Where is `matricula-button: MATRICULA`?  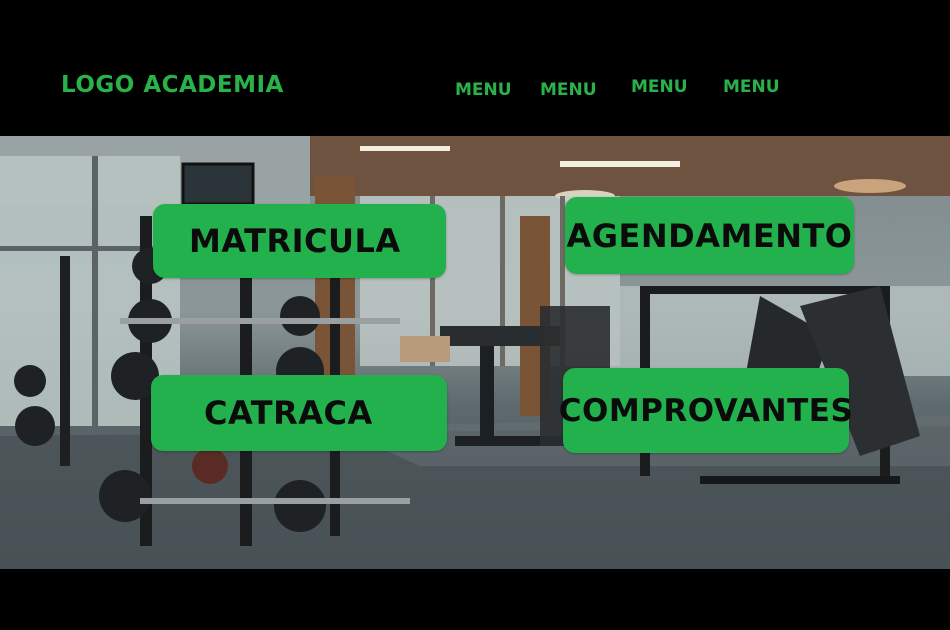 matricula-button: MATRICULA is located at coordinates (299, 241).